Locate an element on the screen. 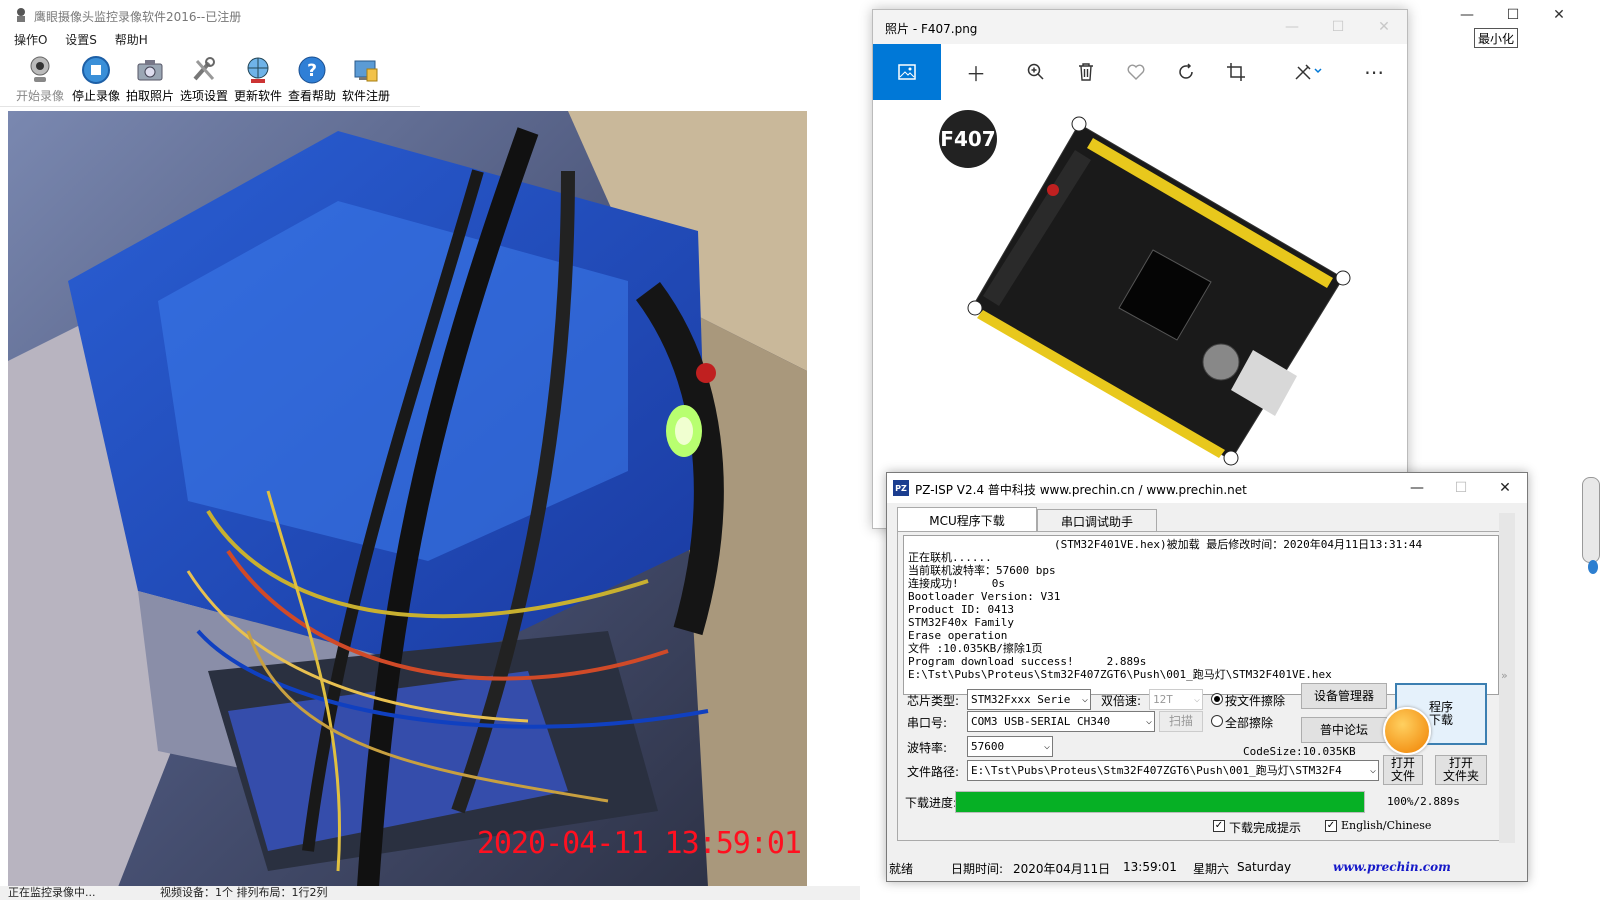  tab-serial-assistant: 串口调试助手 is located at coordinates (1097, 521).